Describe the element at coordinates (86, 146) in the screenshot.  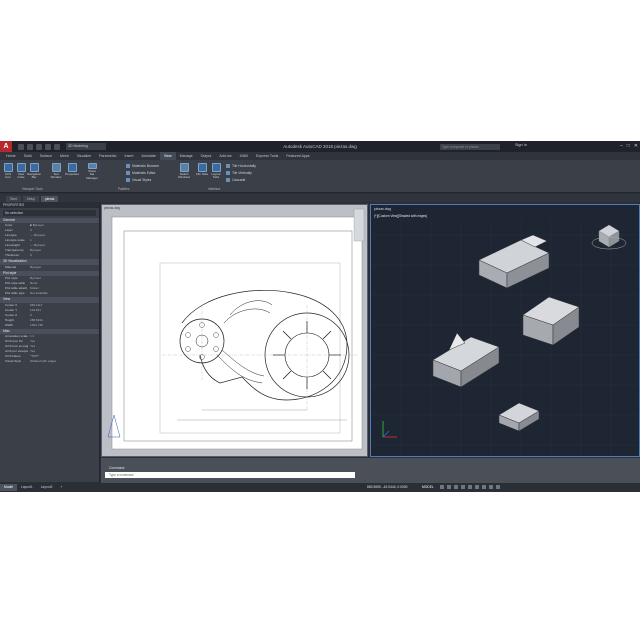
I see `workspace-dropdown: 3D Modeling` at that location.